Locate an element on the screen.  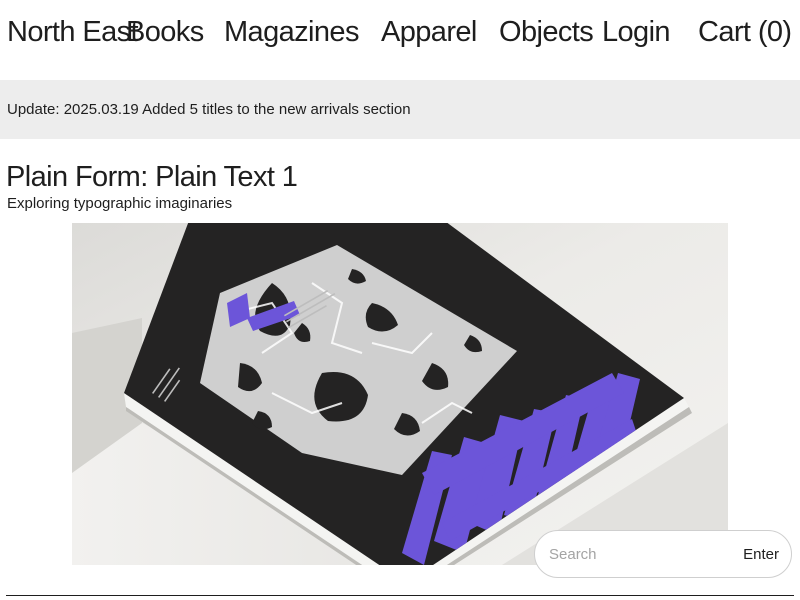
nav-books: Books is located at coordinates (165, 32).